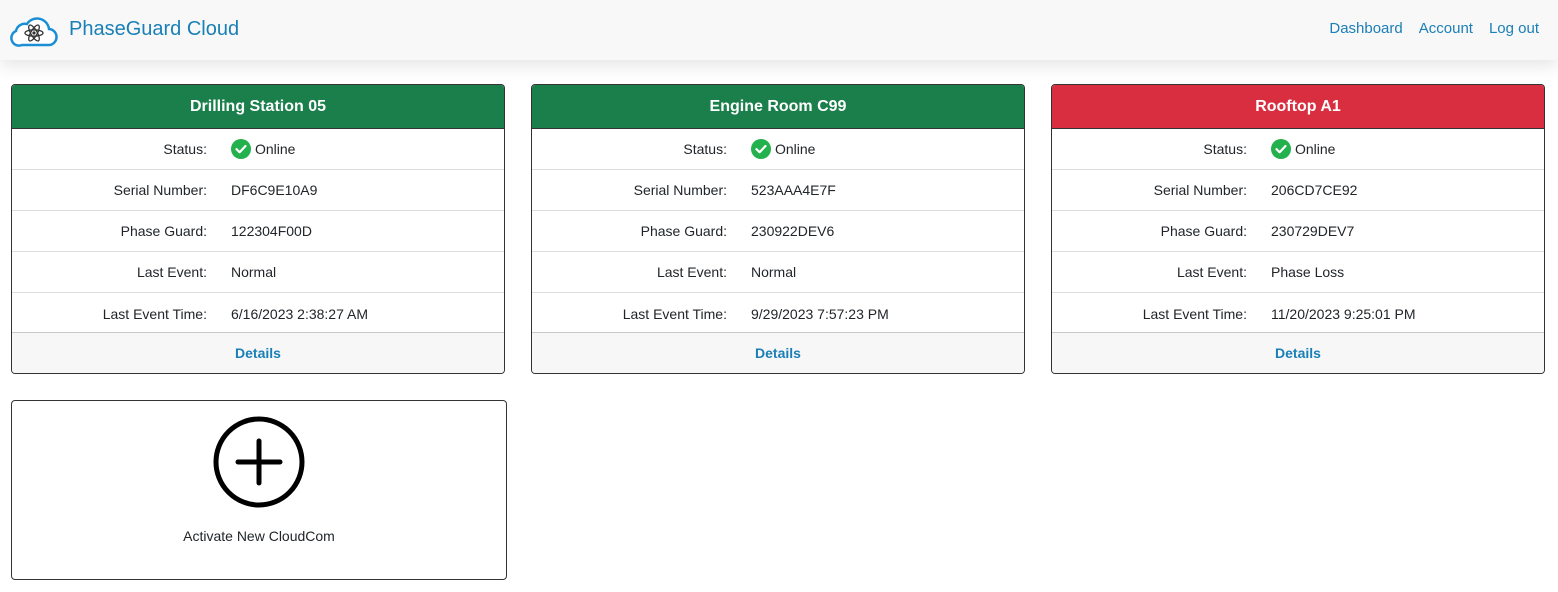  Describe the element at coordinates (259, 536) in the screenshot. I see `activate-label: Activate New CloudCom` at that location.